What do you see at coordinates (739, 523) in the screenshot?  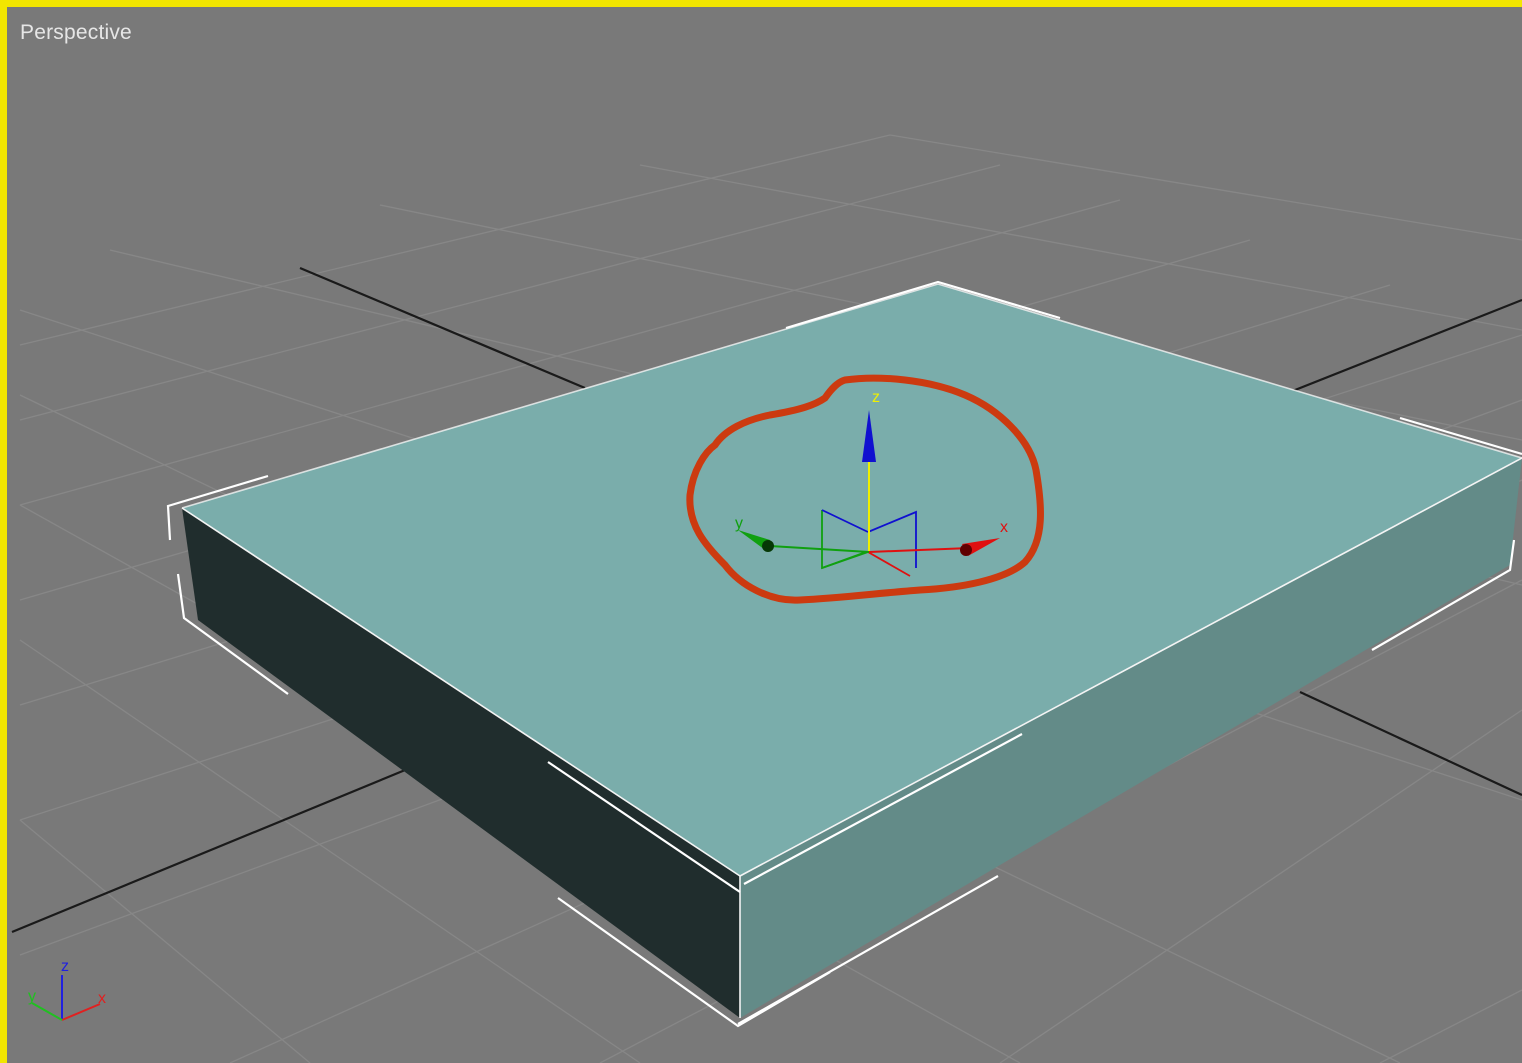 I see `gizmo-y-label: y` at bounding box center [739, 523].